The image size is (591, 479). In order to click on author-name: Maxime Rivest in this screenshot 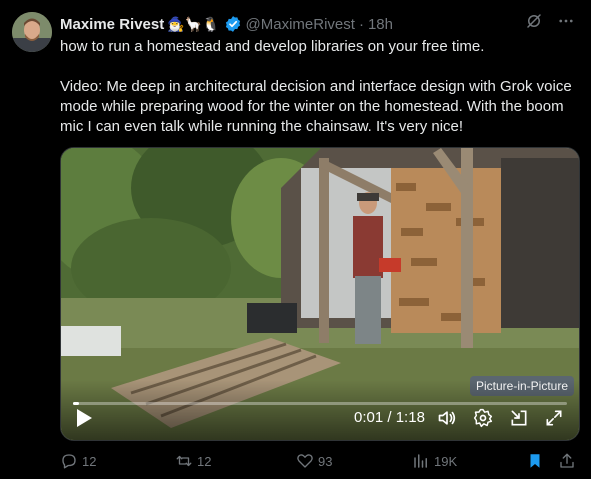, I will do `click(112, 24)`.